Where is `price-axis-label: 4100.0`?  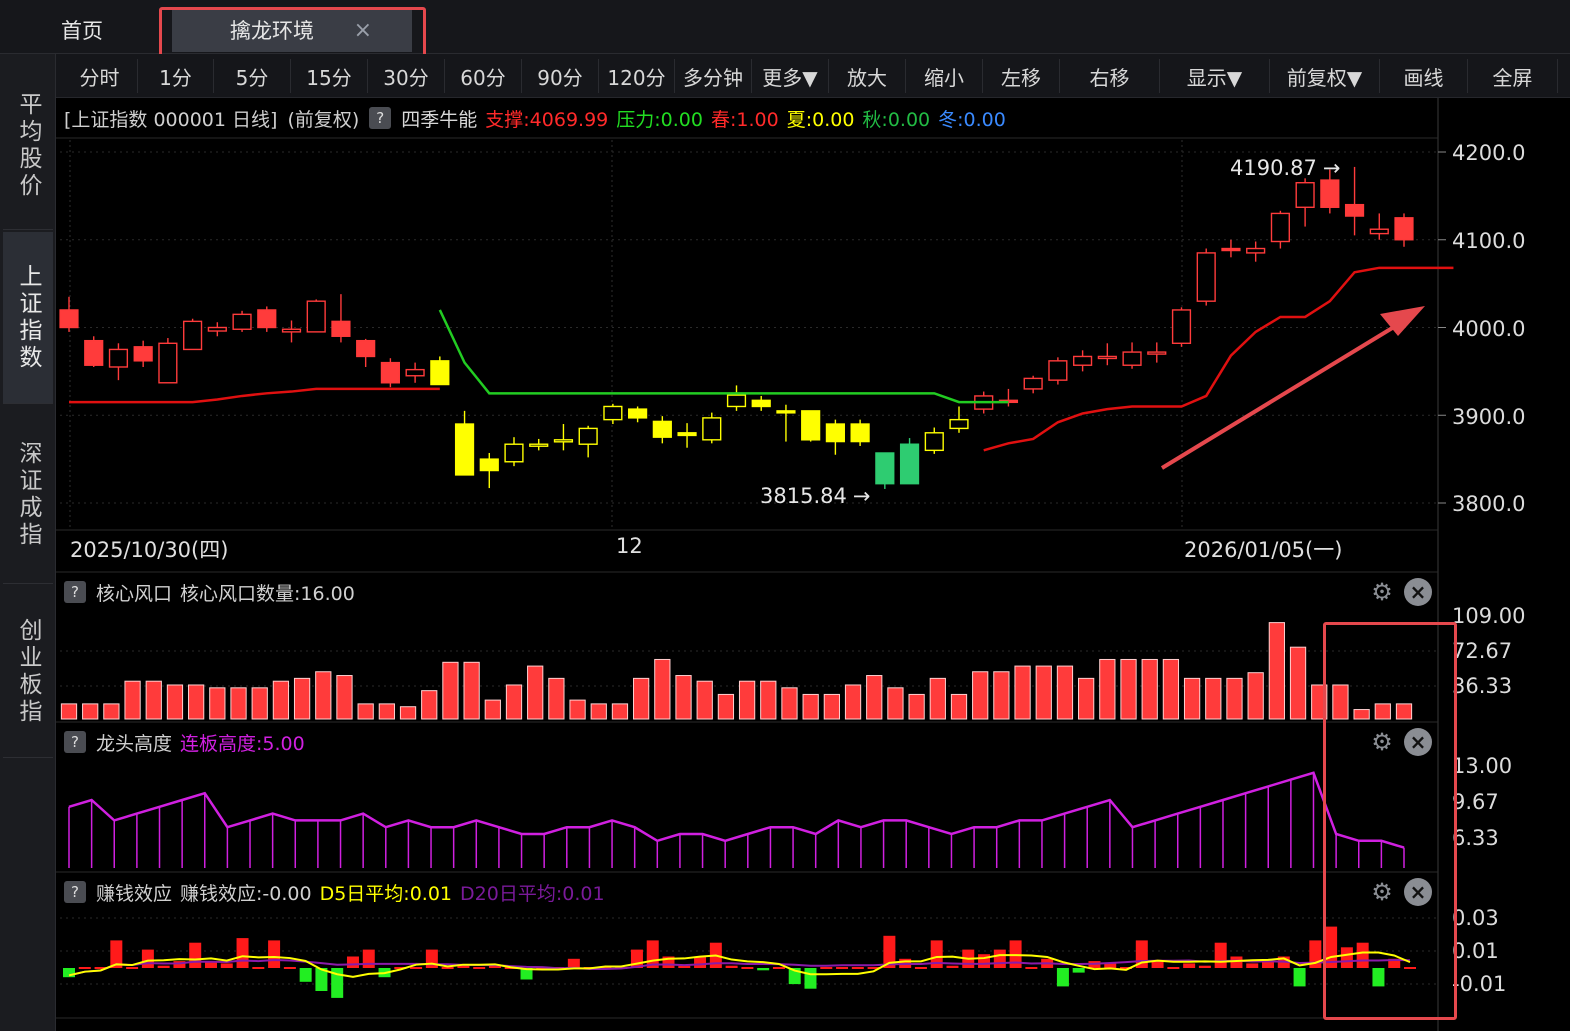 price-axis-label: 4100.0 is located at coordinates (1489, 241).